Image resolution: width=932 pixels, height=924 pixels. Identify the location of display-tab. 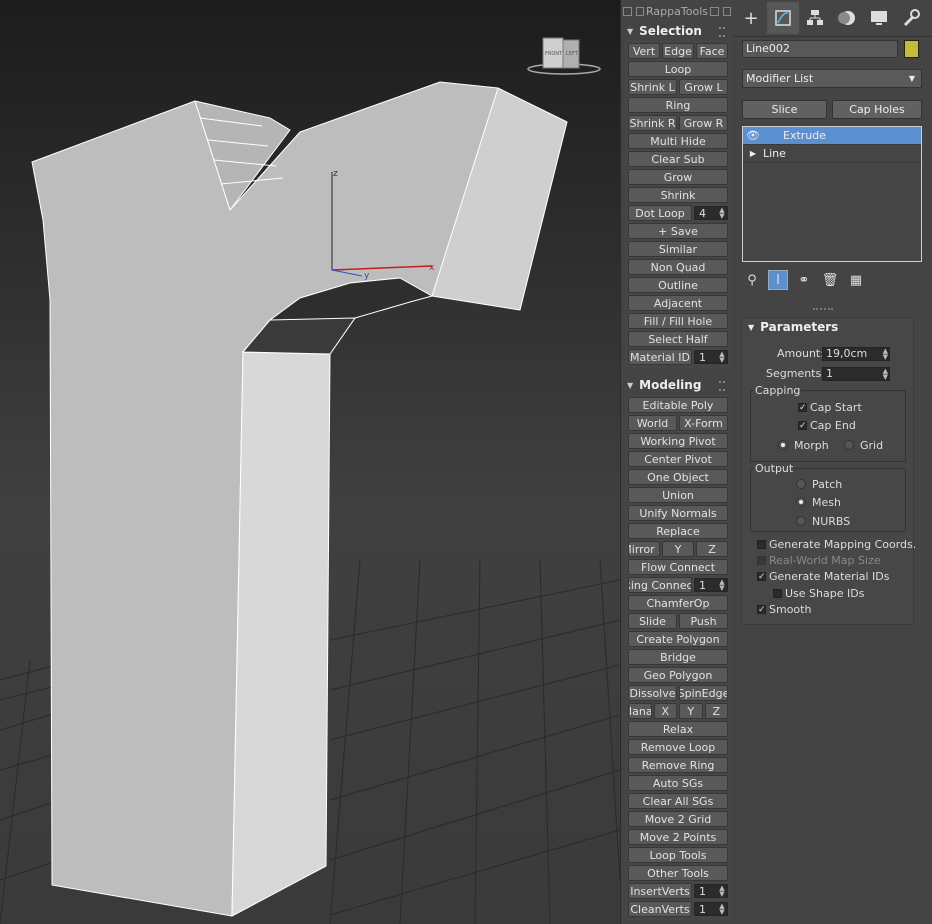
(879, 18).